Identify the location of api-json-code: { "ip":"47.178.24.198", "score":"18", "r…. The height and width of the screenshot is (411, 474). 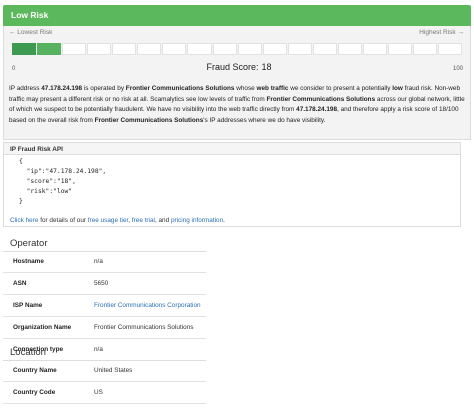
(62, 182).